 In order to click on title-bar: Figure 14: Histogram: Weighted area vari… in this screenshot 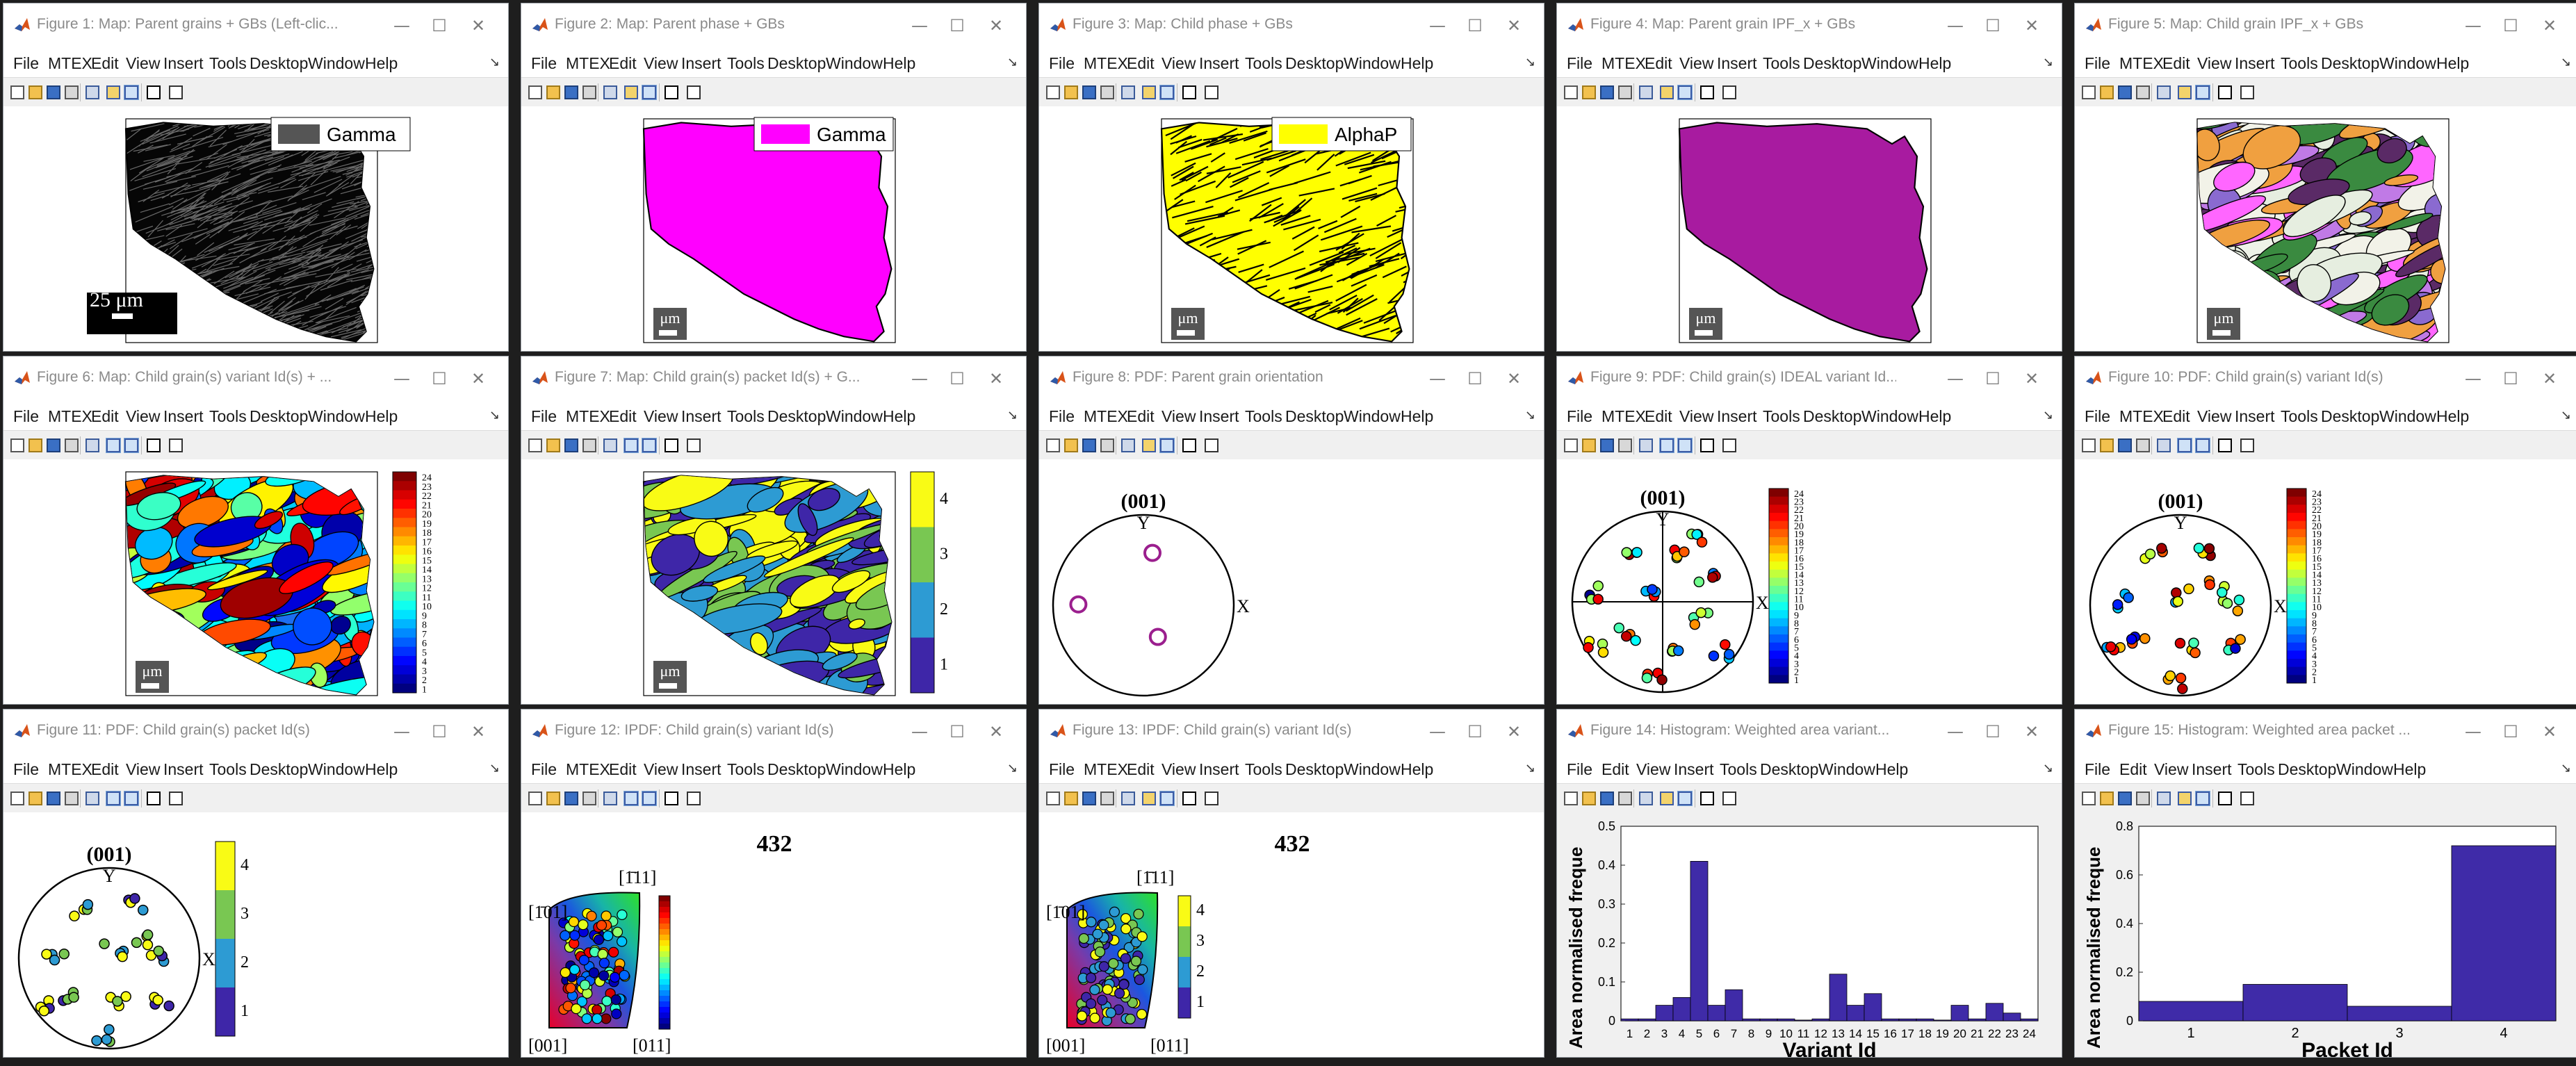, I will do `click(1809, 733)`.